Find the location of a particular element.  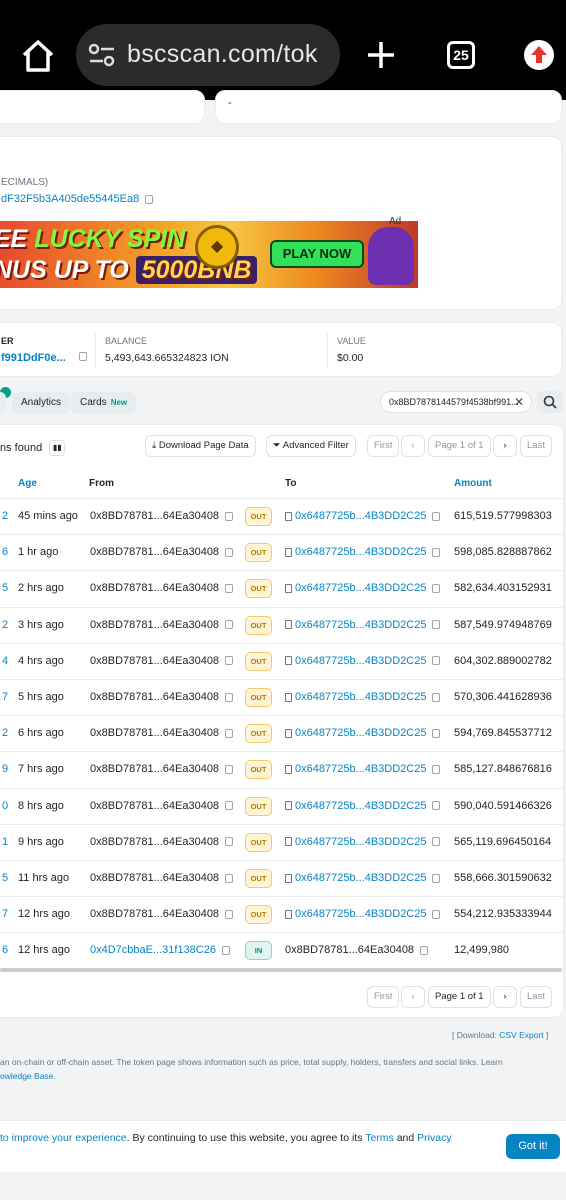

tx-hash-fragment: 0 is located at coordinates (5, 806).